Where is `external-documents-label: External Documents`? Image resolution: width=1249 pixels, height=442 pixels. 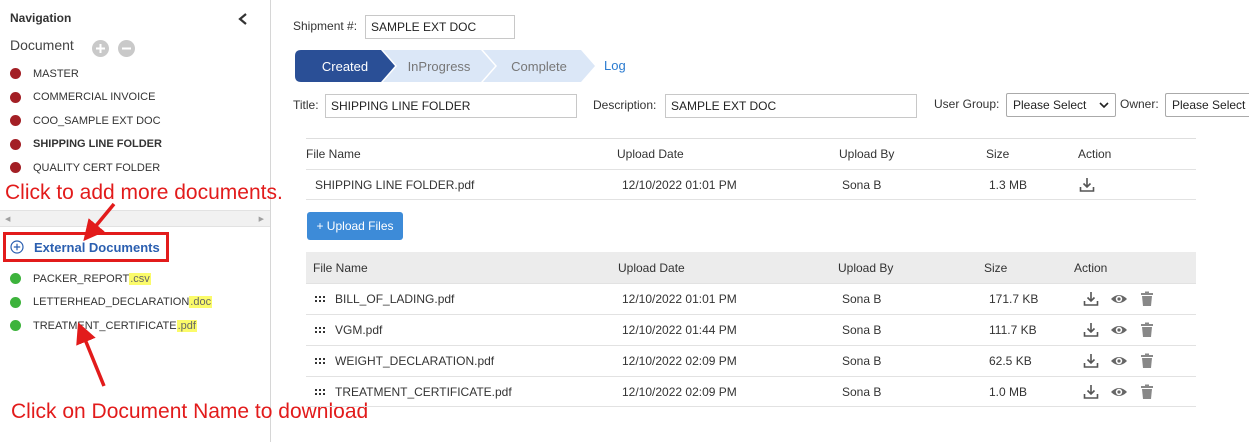
external-documents-label: External Documents is located at coordinates (97, 247).